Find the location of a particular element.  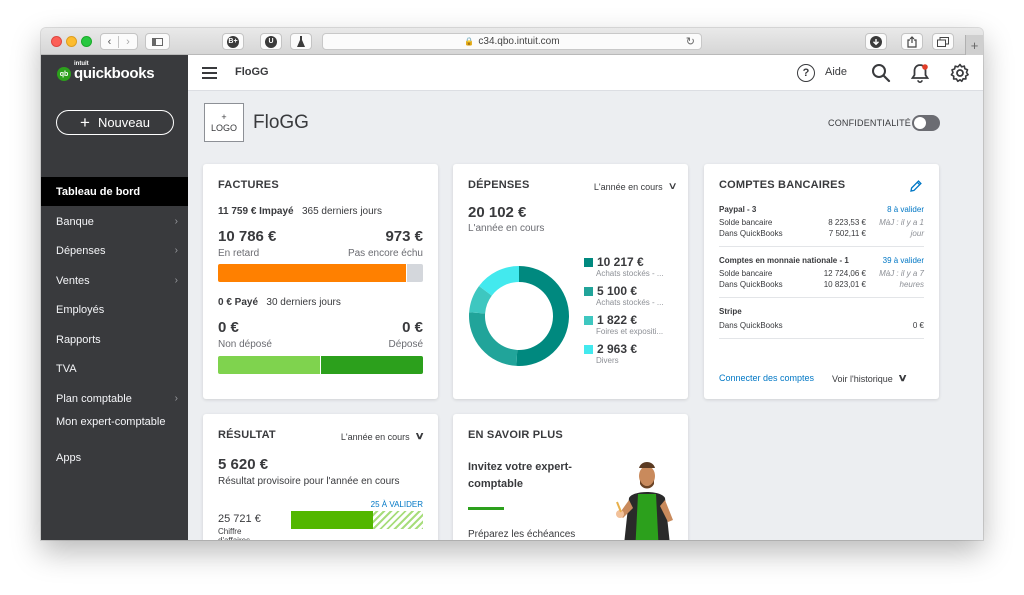

extension-badge: B+ is located at coordinates (233, 41).